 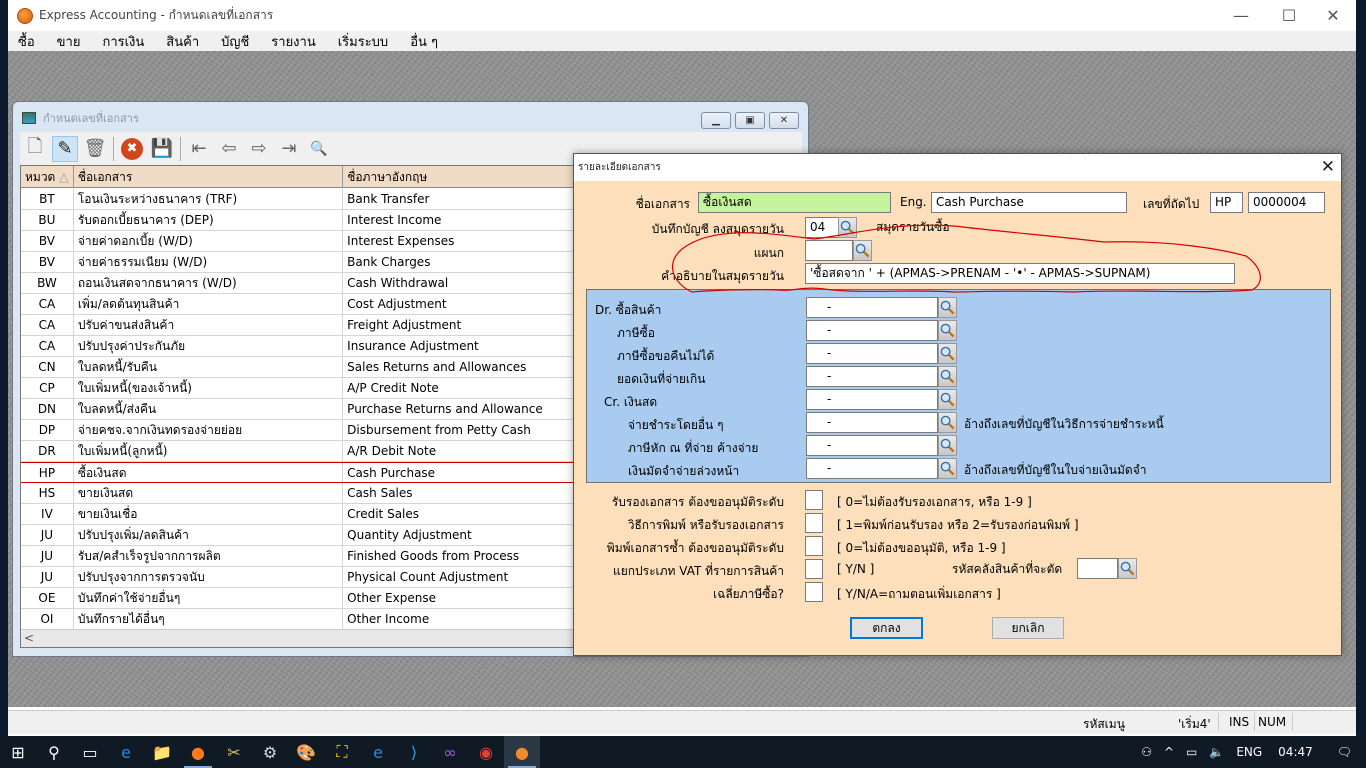 I want to click on last-record-icon: ⇥, so click(x=289, y=149).